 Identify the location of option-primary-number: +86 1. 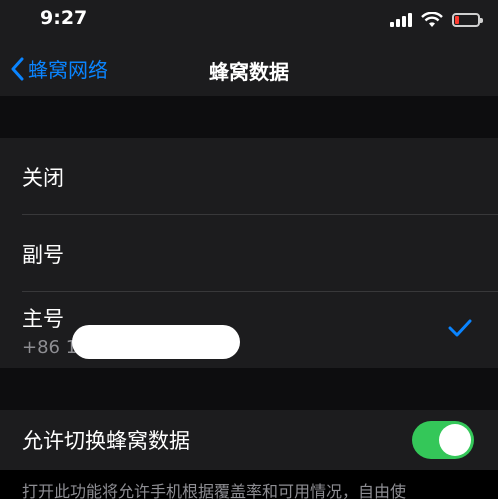
(50, 347).